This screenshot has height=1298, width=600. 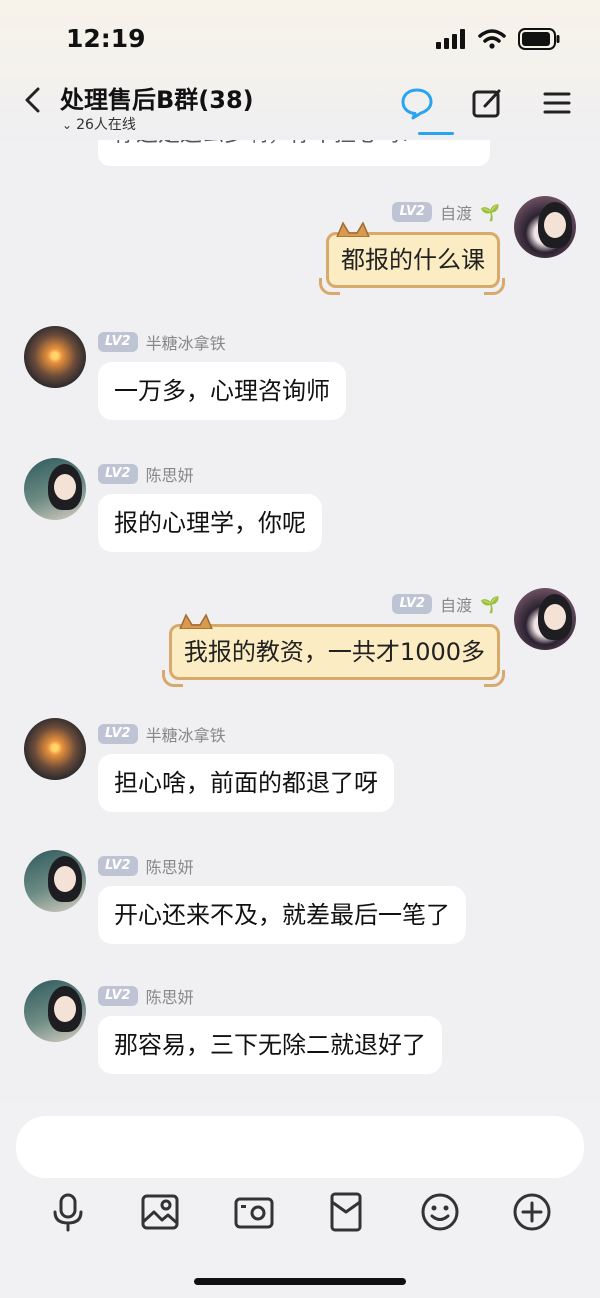 What do you see at coordinates (68, 1212) in the screenshot?
I see `microphone-icon` at bounding box center [68, 1212].